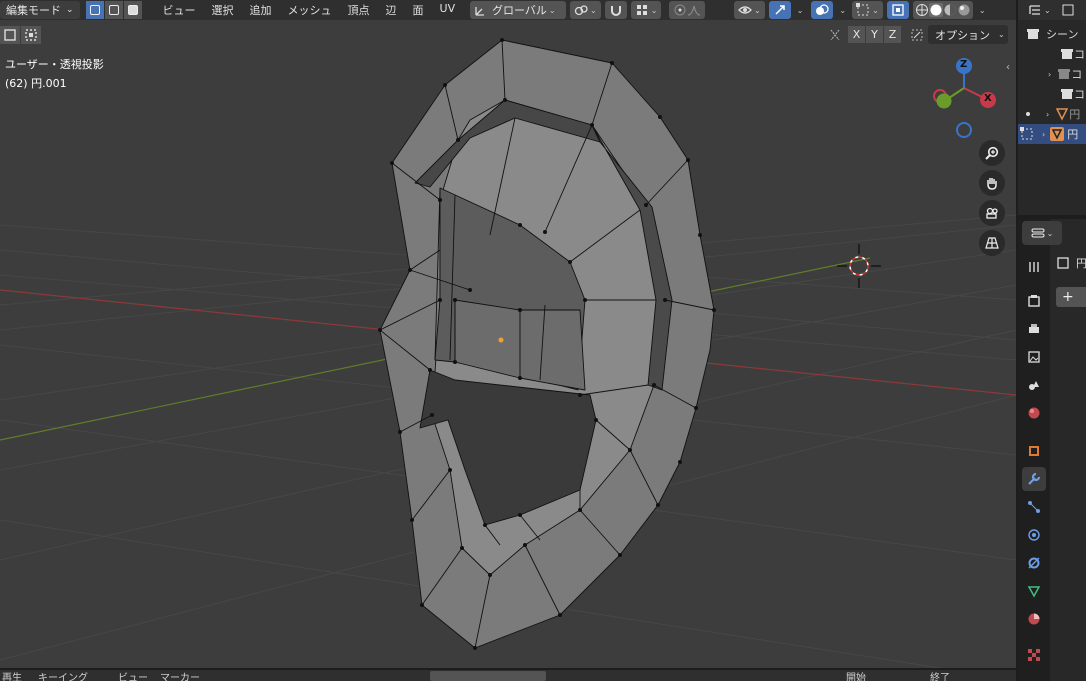  Describe the element at coordinates (1034, 329) in the screenshot. I see `tab-output` at that location.